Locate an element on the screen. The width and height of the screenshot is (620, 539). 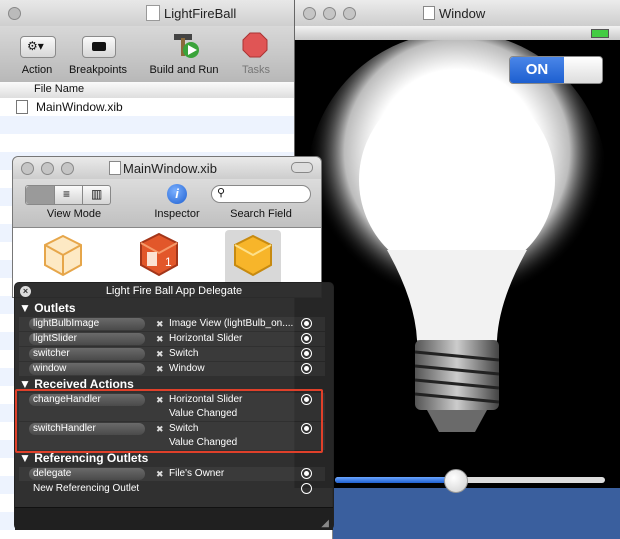
referencing-outlets-section: ▼ Referencing Outlets is located at coordinates (83, 458).